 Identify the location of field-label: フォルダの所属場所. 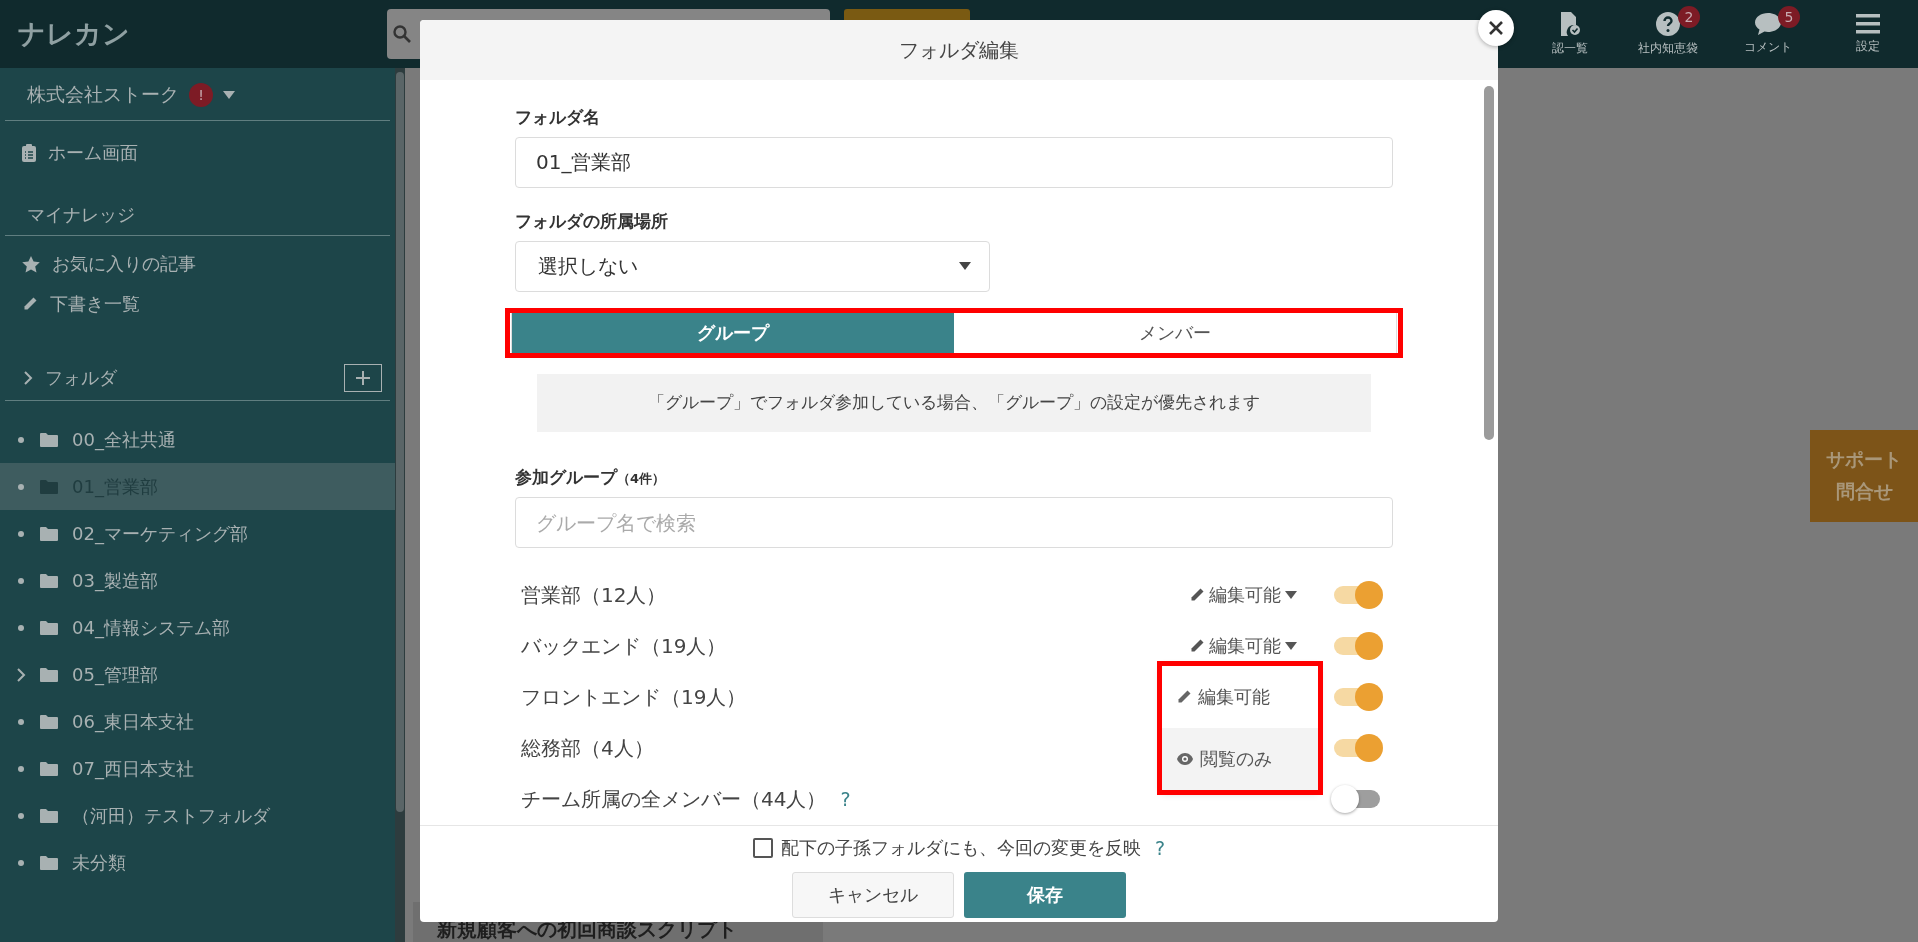
(592, 221).